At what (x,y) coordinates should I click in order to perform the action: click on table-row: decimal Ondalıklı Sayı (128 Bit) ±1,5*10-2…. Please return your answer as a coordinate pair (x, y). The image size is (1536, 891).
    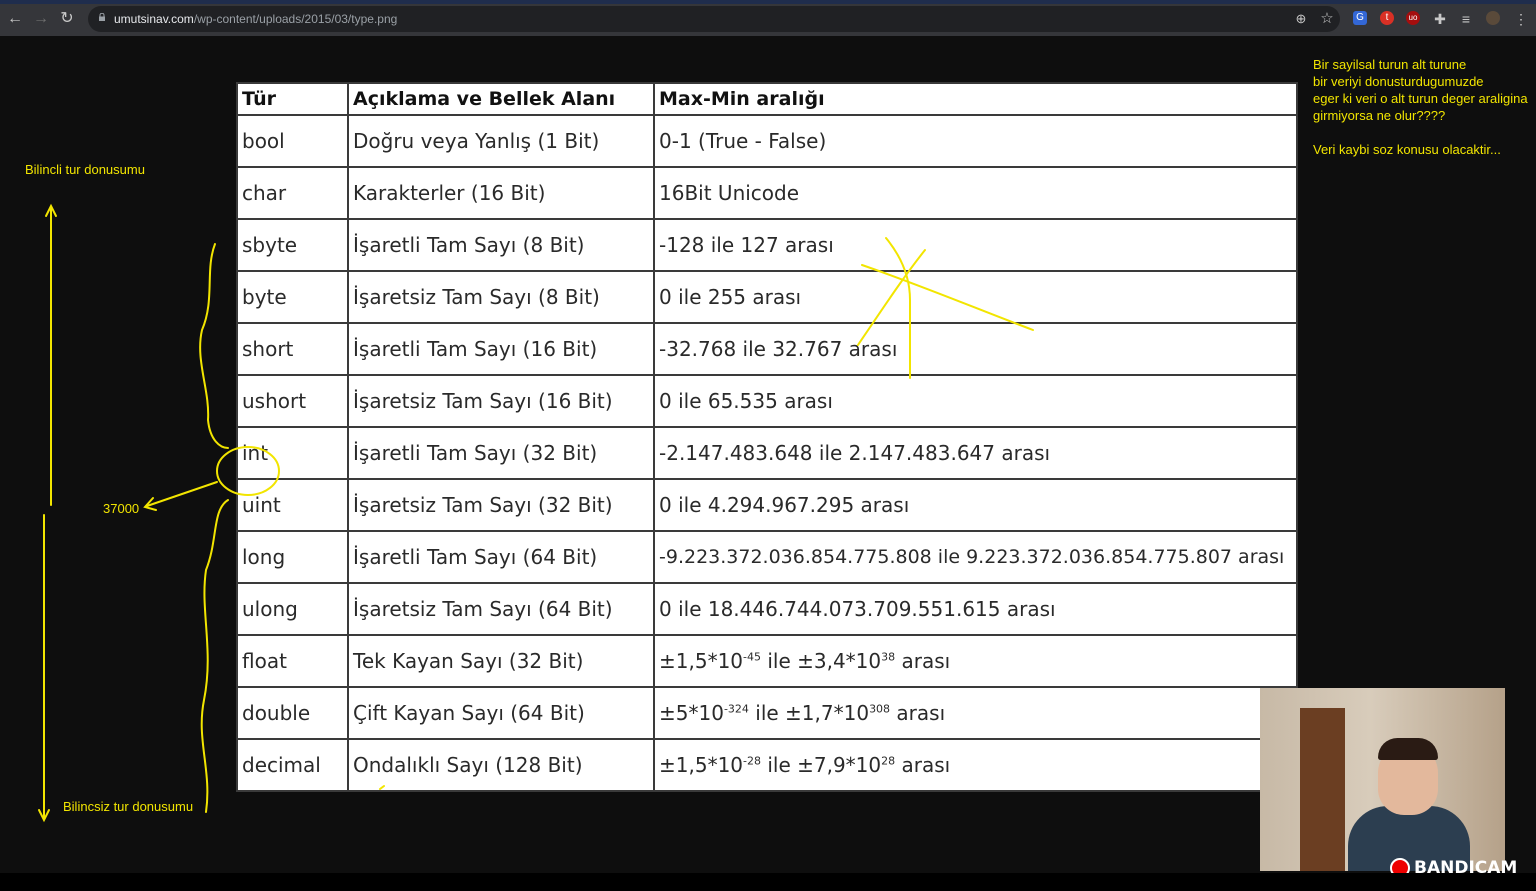
    Looking at the image, I should click on (767, 765).